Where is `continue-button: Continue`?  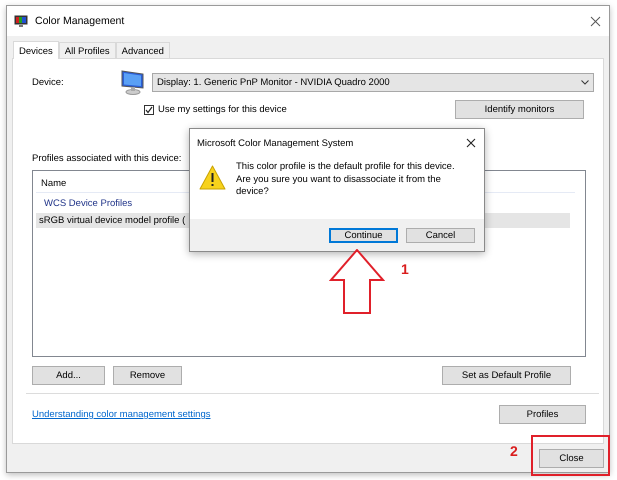 continue-button: Continue is located at coordinates (363, 235).